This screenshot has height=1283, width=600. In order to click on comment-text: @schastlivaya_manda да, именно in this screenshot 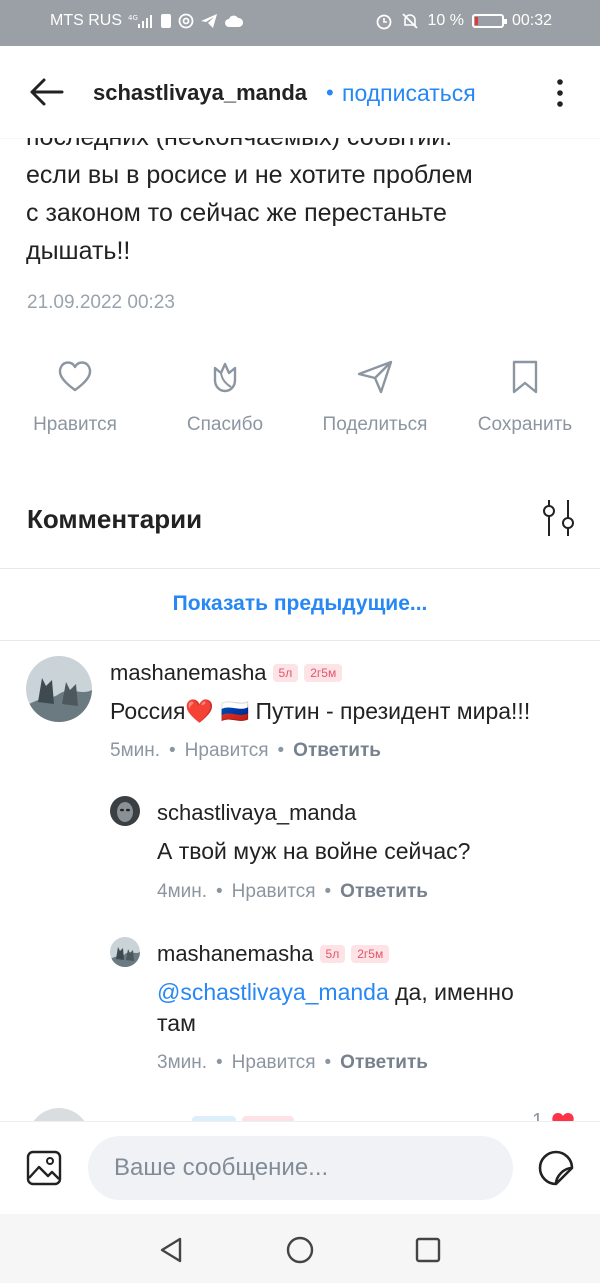, I will do `click(335, 992)`.